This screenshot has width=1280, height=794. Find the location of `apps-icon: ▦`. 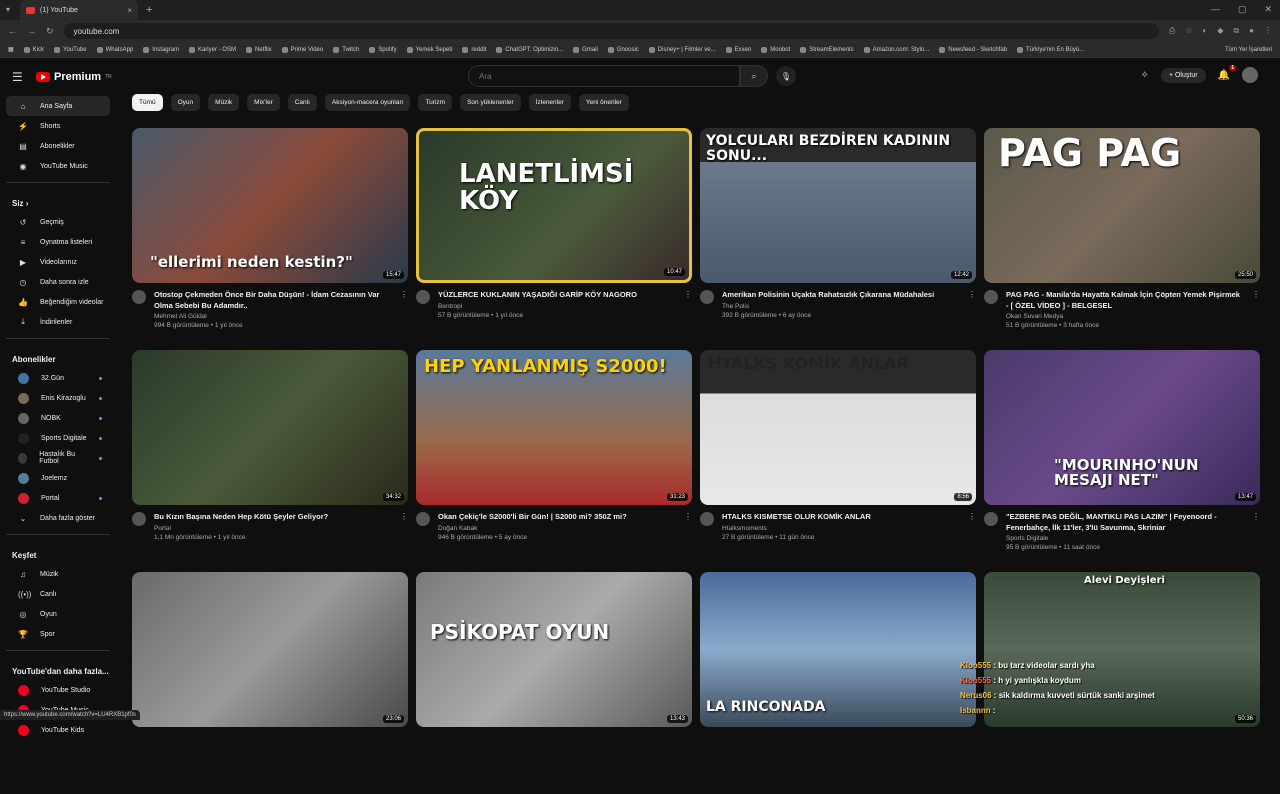

apps-icon: ▦ is located at coordinates (11, 49).